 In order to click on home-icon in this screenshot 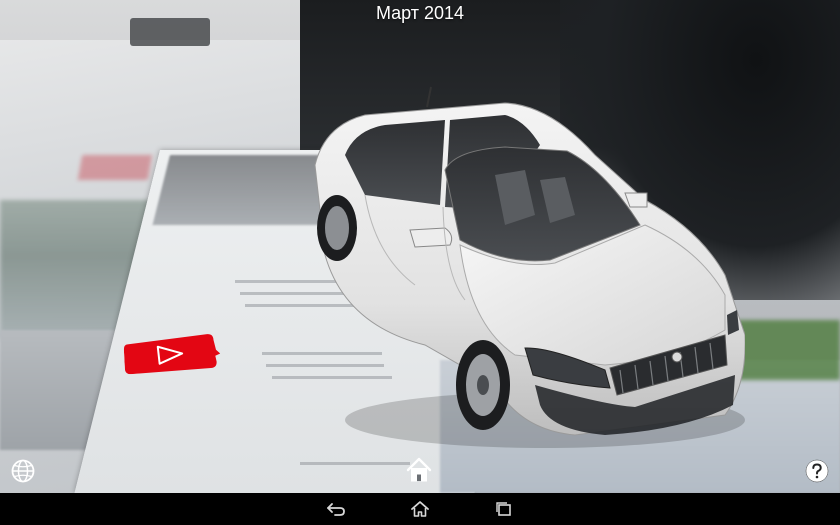, I will do `click(419, 469)`.